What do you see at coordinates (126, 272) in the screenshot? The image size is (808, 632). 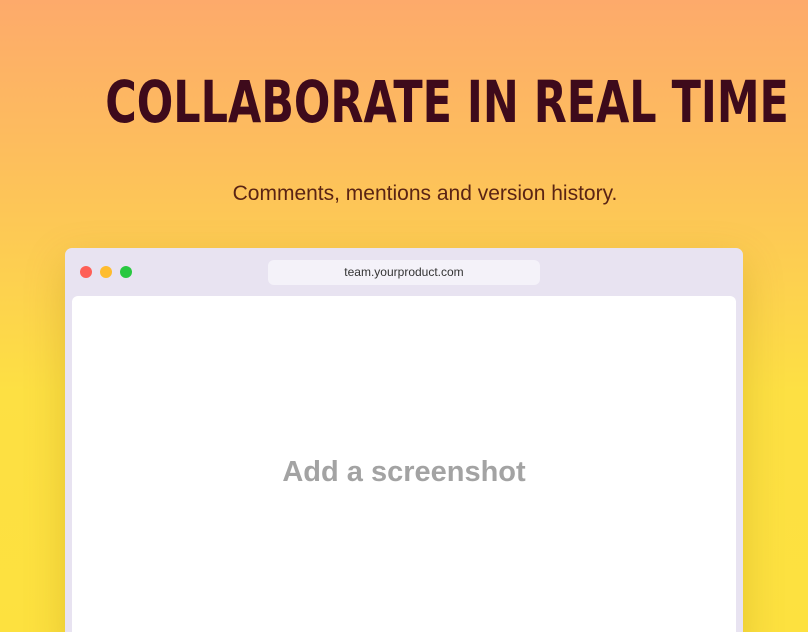 I see `maximize-window-icon` at bounding box center [126, 272].